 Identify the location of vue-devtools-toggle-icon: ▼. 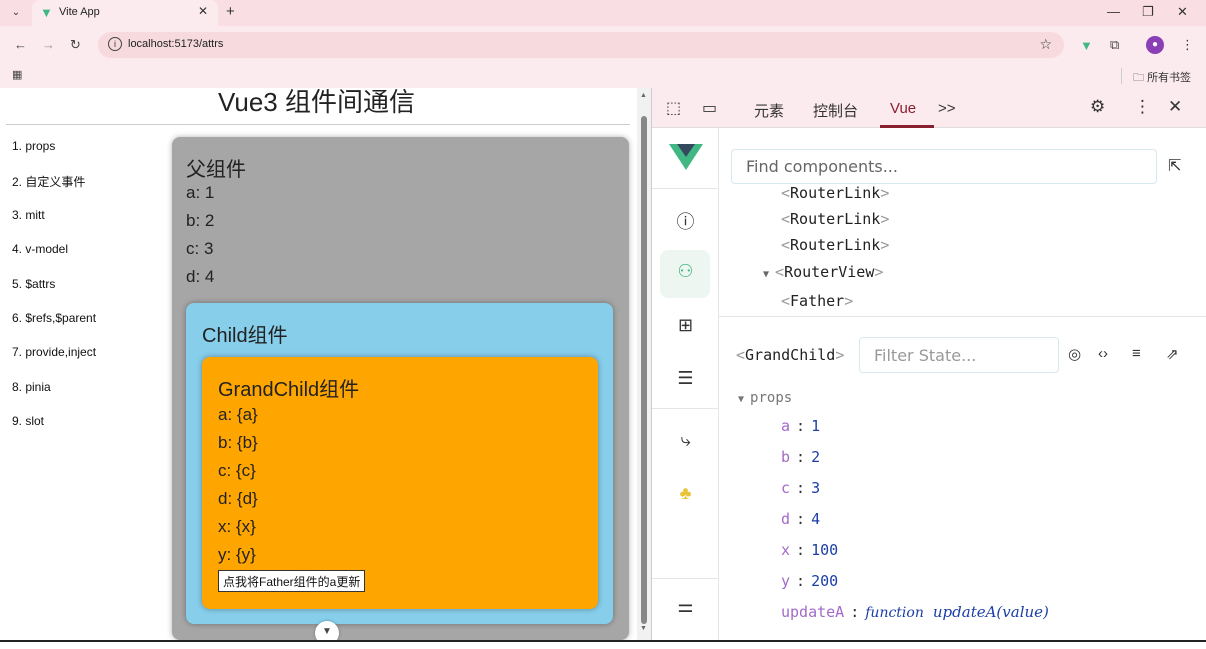
(327, 630).